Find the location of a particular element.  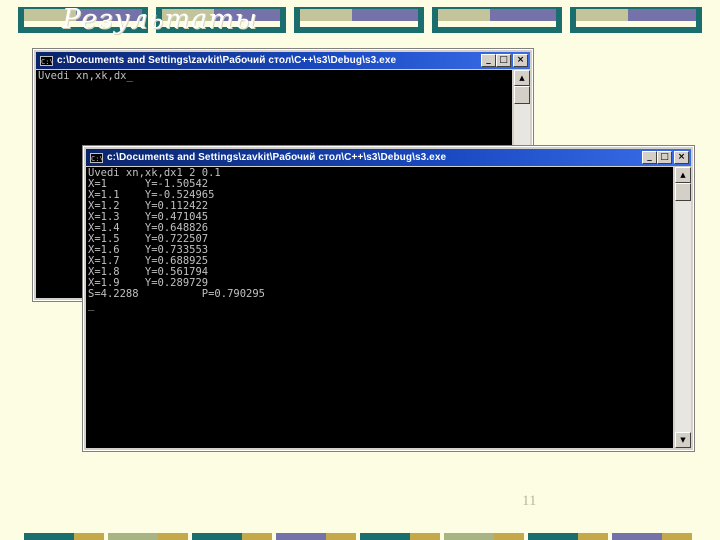

back-window-controls: _ □ × is located at coordinates (504, 60).